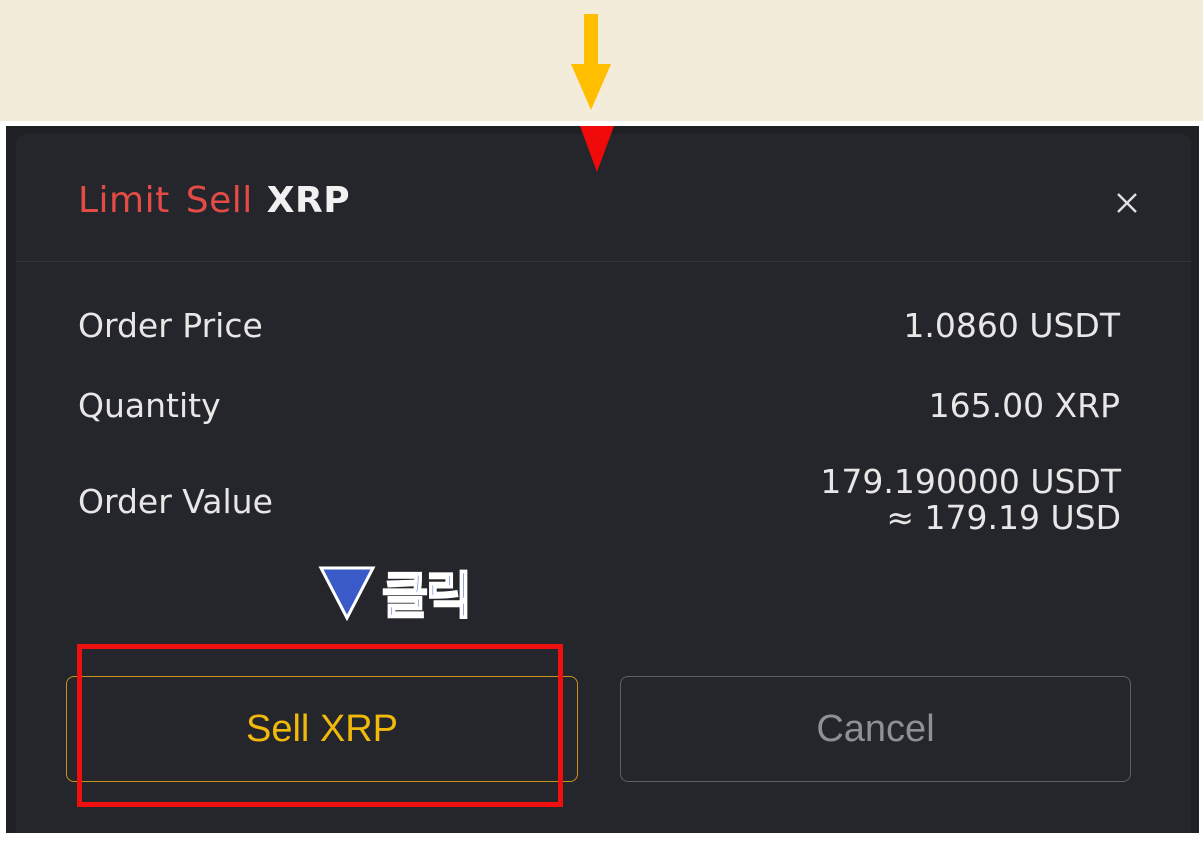 This screenshot has width=1203, height=853. I want to click on title-side: Sell, so click(219, 200).